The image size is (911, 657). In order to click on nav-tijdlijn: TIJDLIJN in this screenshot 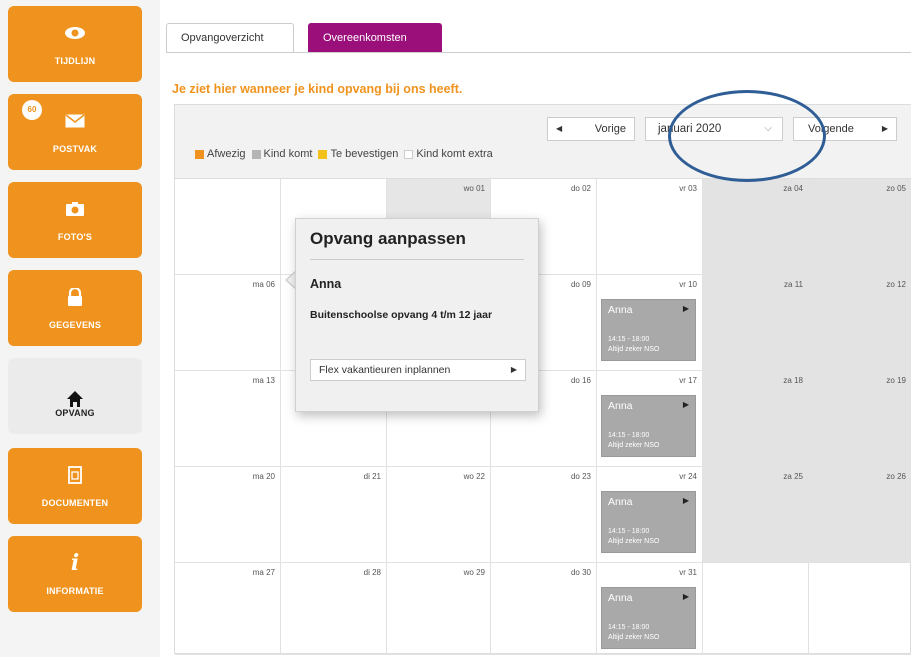, I will do `click(75, 44)`.